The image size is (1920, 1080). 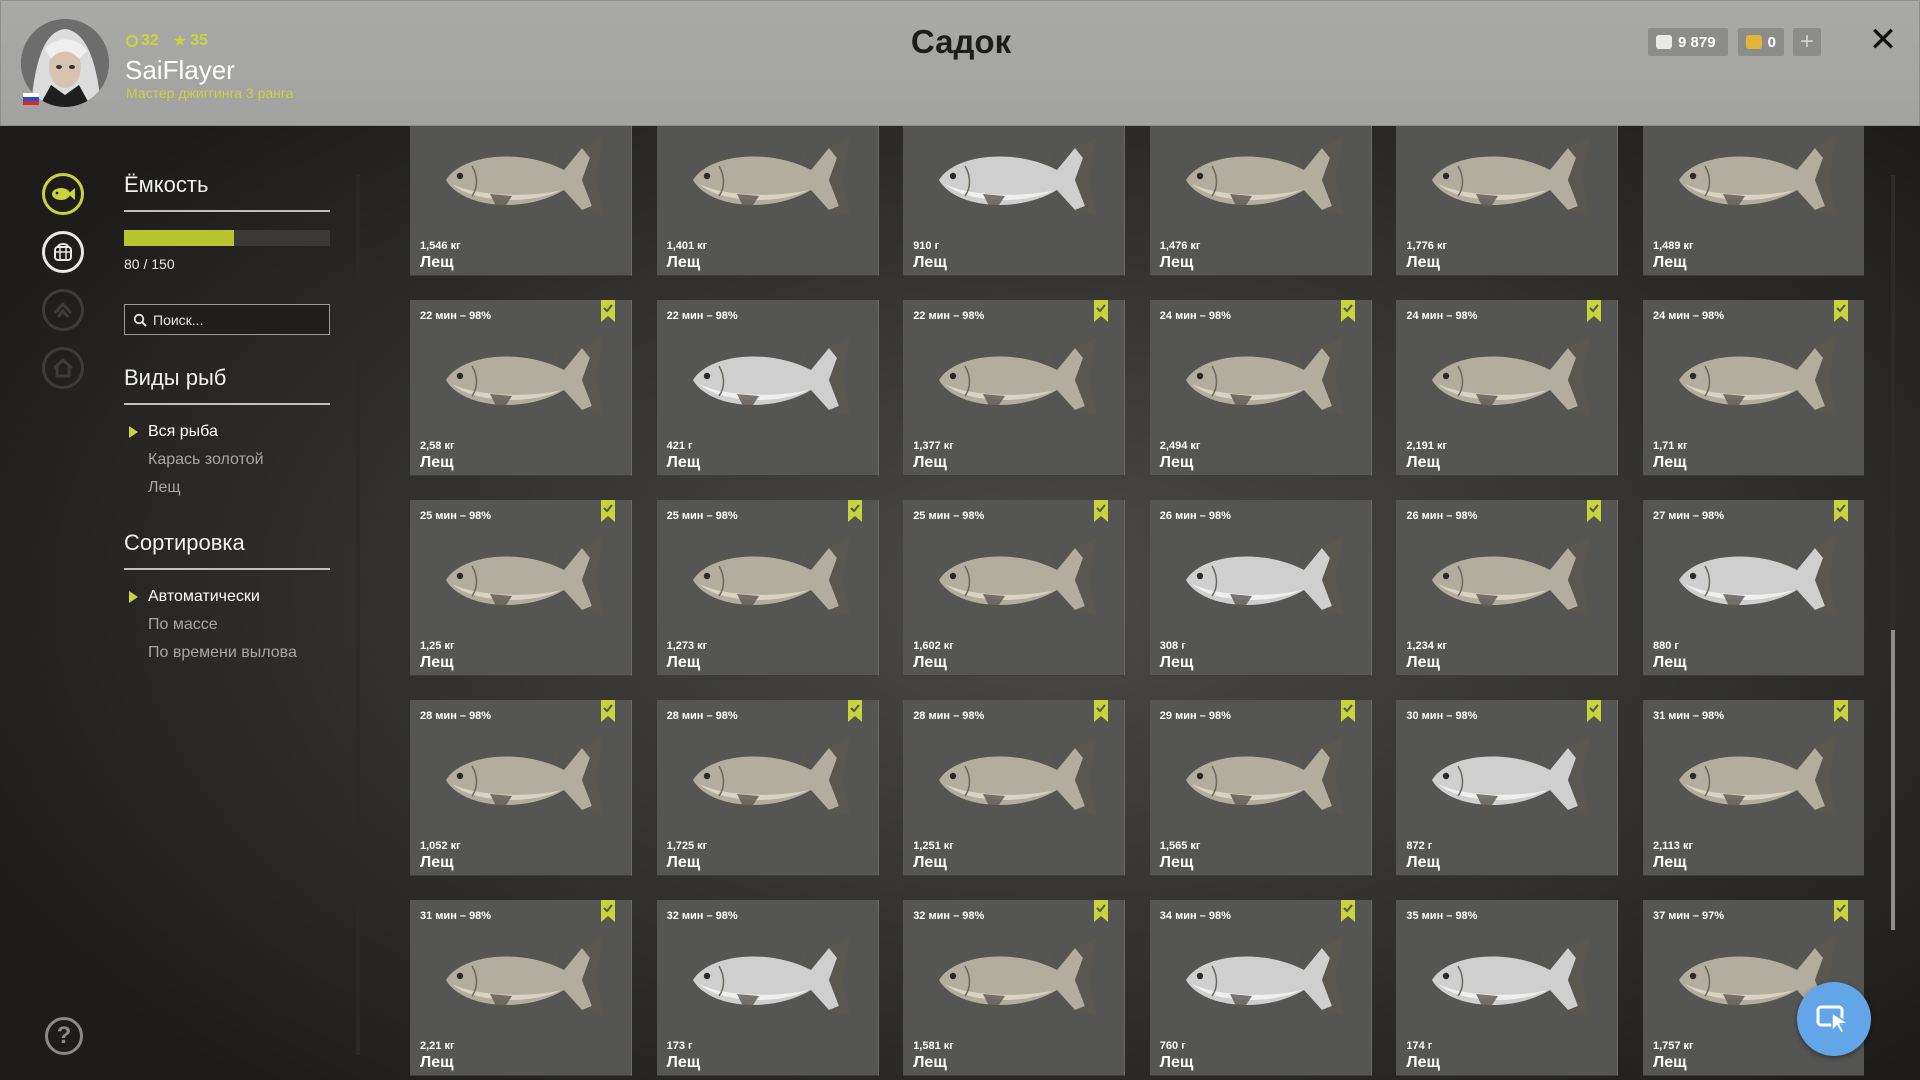 What do you see at coordinates (1014, 201) in the screenshot?
I see `fish-card: 910 г Лещ` at bounding box center [1014, 201].